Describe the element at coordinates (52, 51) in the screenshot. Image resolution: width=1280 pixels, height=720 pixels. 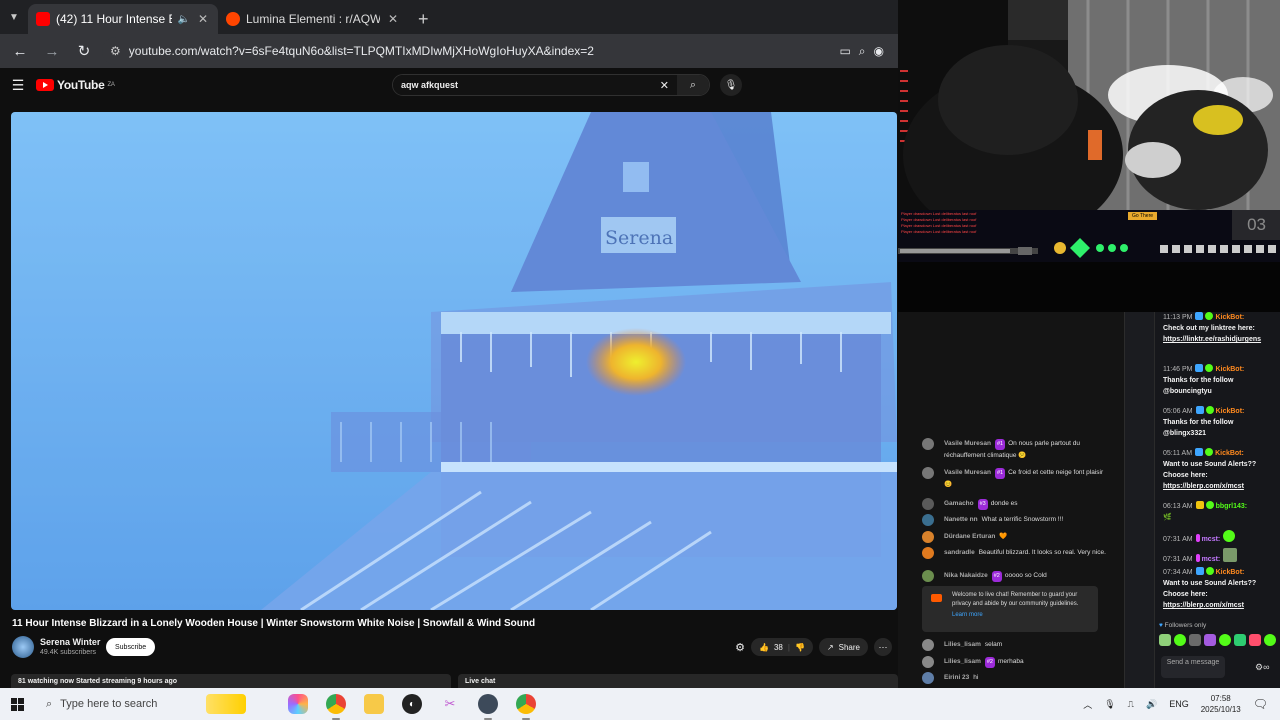
I see `forward-button: →` at that location.